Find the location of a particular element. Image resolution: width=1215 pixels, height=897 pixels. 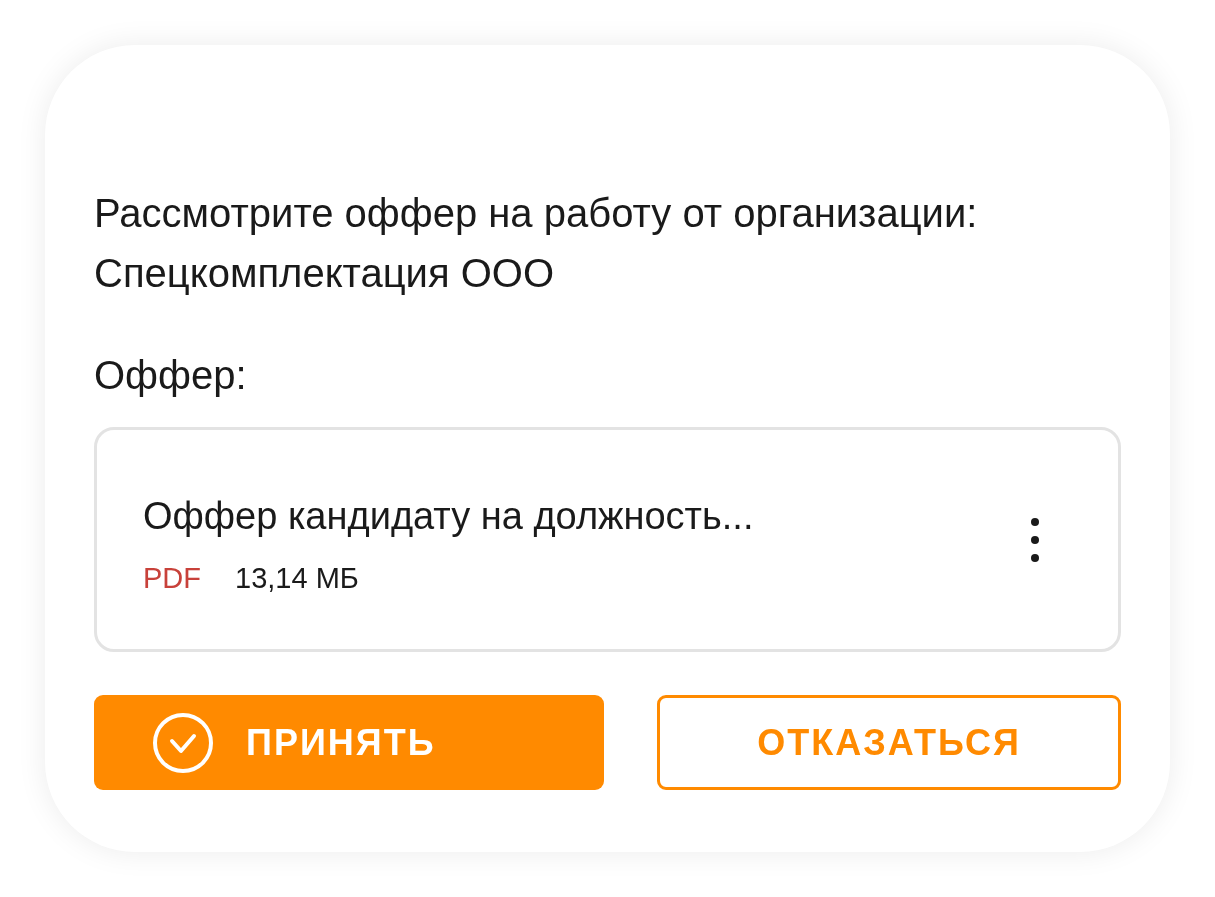

file-size: 13,14 МБ is located at coordinates (297, 578).